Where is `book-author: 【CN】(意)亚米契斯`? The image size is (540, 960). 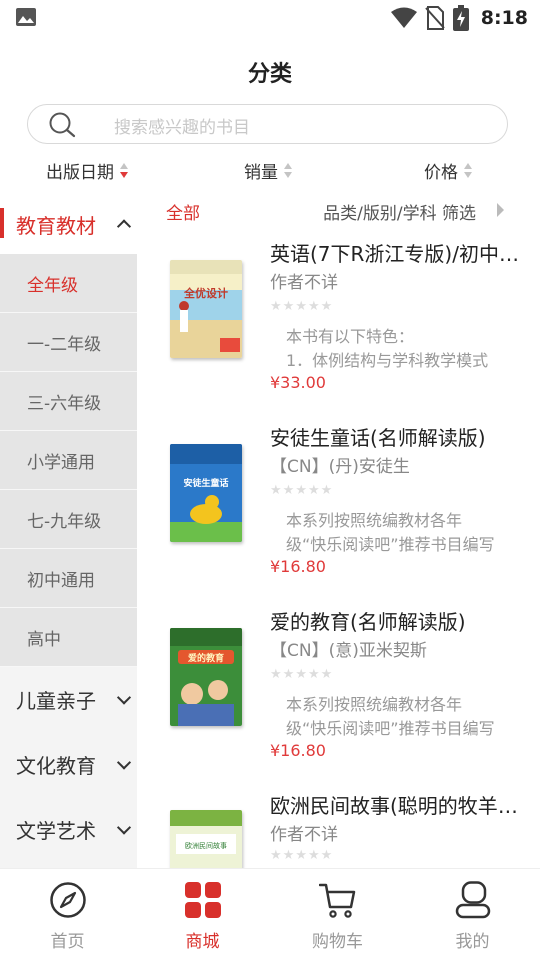
book-author: 【CN】(意)亚米契斯 is located at coordinates (348, 651).